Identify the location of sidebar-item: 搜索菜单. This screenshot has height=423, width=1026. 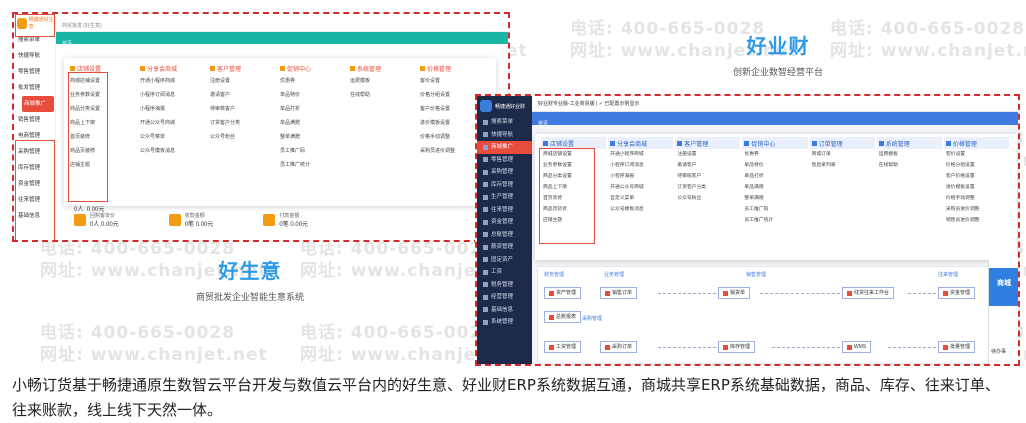
(504, 122).